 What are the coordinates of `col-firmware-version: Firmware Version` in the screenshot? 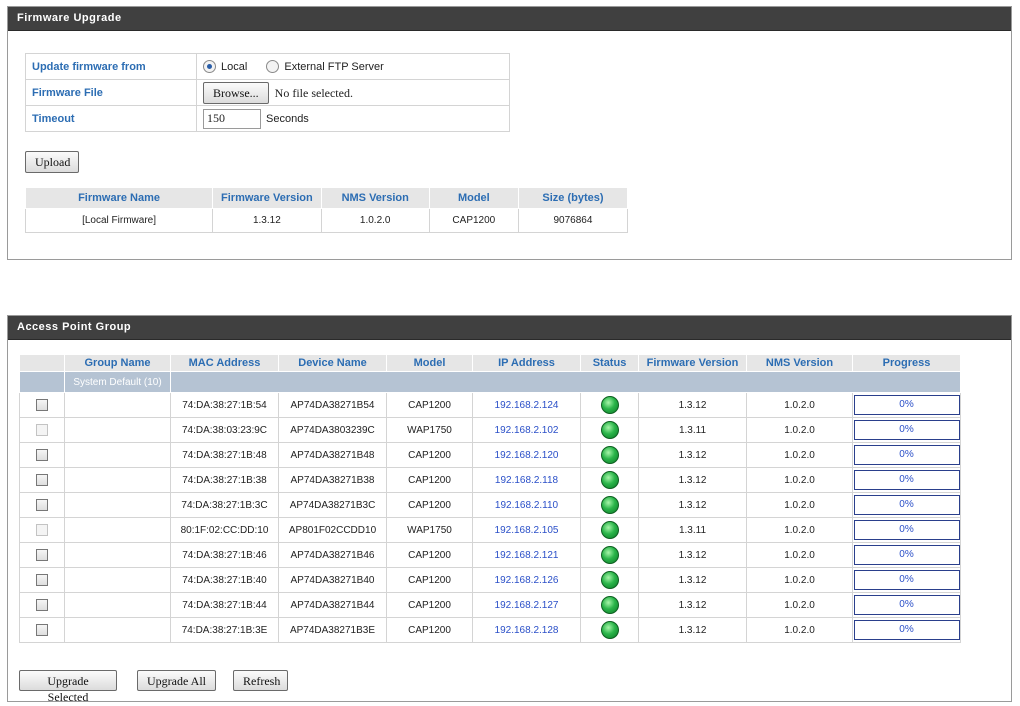 It's located at (267, 198).